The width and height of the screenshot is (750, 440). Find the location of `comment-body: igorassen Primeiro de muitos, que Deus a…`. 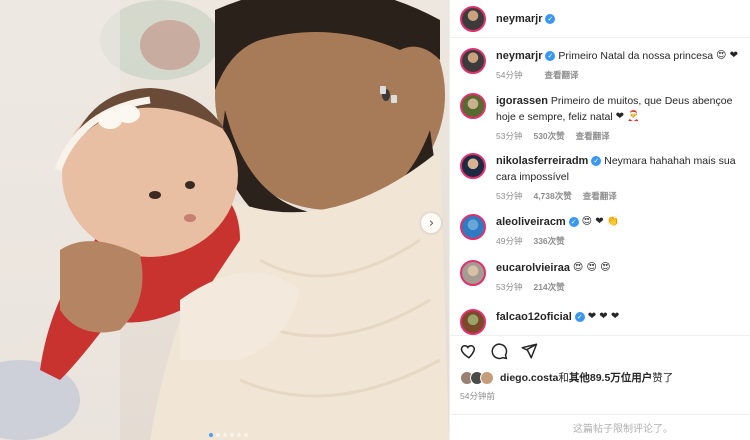

comment-body: igorassen Primeiro de muitos, que Deus a… is located at coordinates (618, 118).